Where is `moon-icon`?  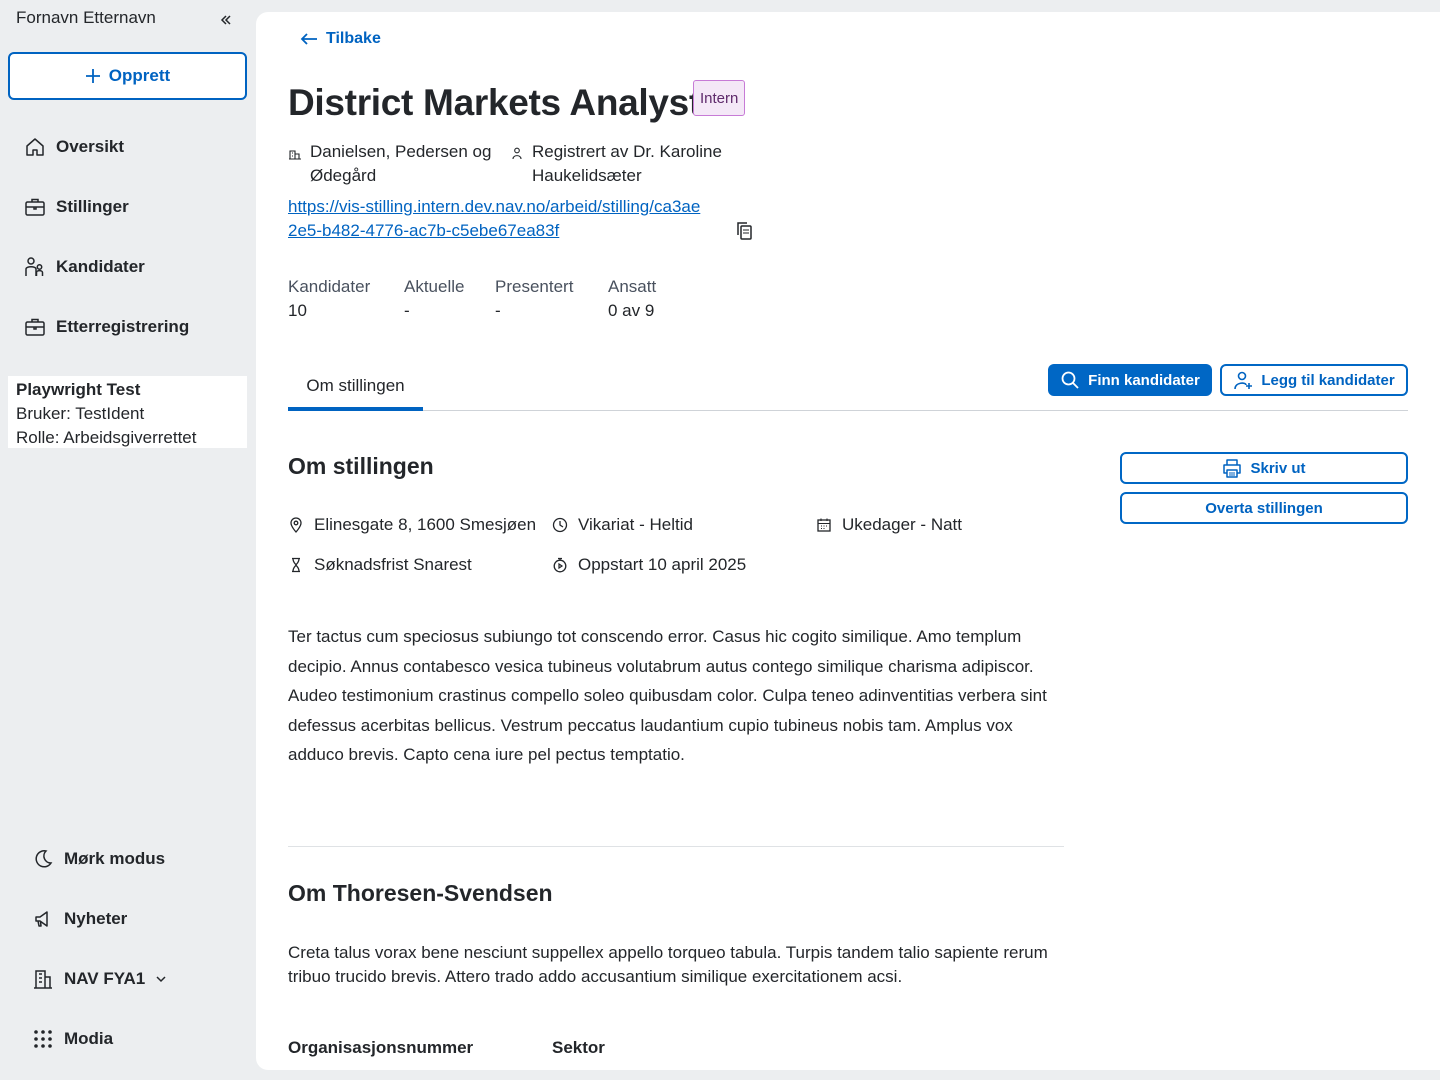
moon-icon is located at coordinates (44, 859).